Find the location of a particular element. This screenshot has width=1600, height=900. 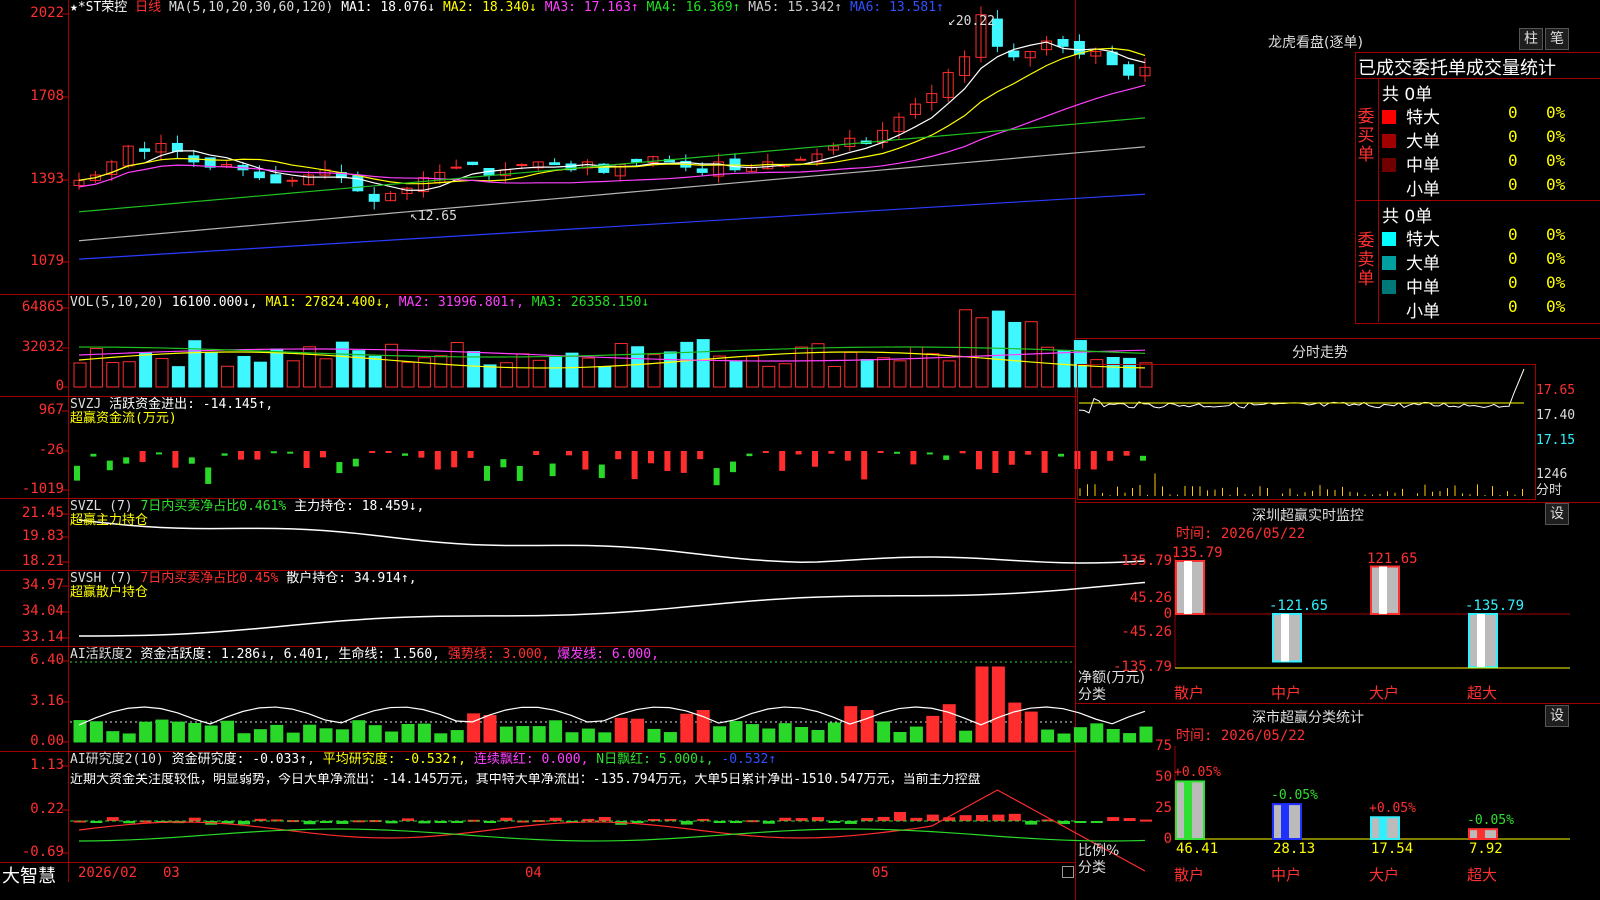

svsh-value: 散户持仓: 34.914↑, is located at coordinates (351, 578).